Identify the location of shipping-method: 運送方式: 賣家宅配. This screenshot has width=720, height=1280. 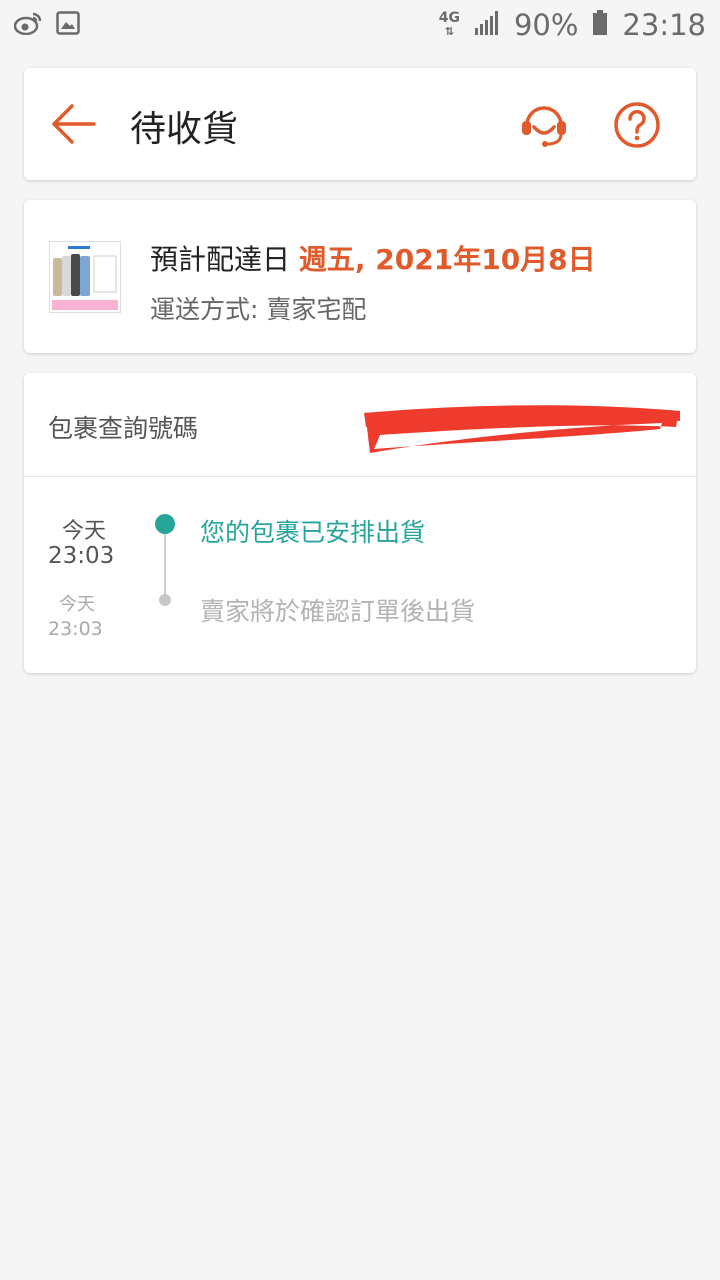
(258, 309).